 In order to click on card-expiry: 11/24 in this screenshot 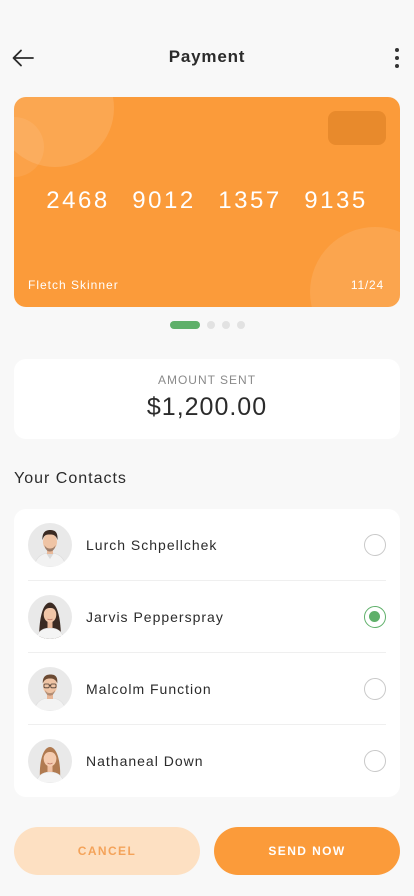, I will do `click(367, 285)`.